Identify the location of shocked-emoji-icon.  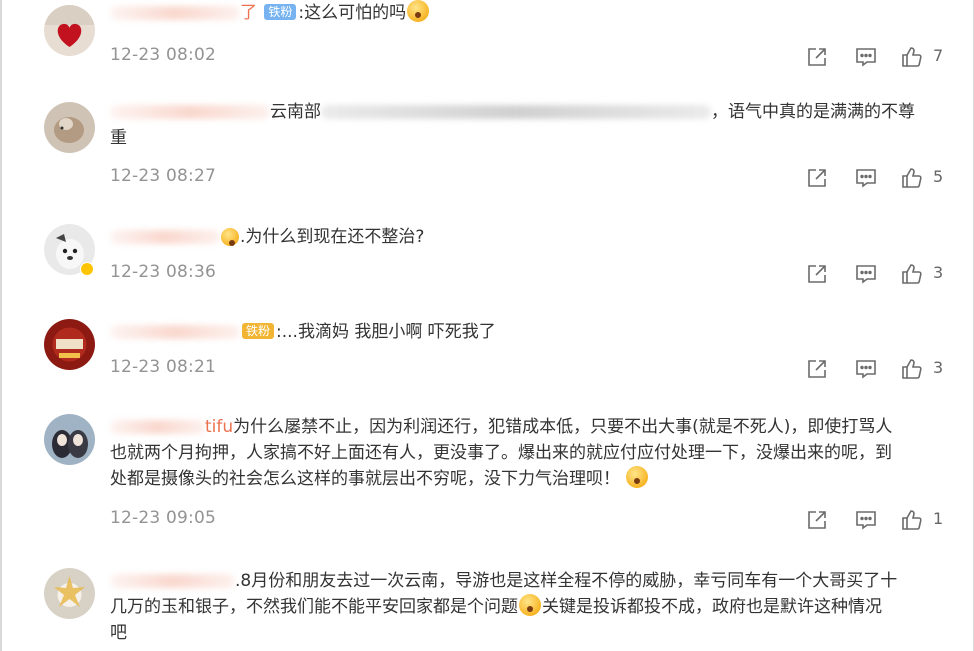
(418, 11).